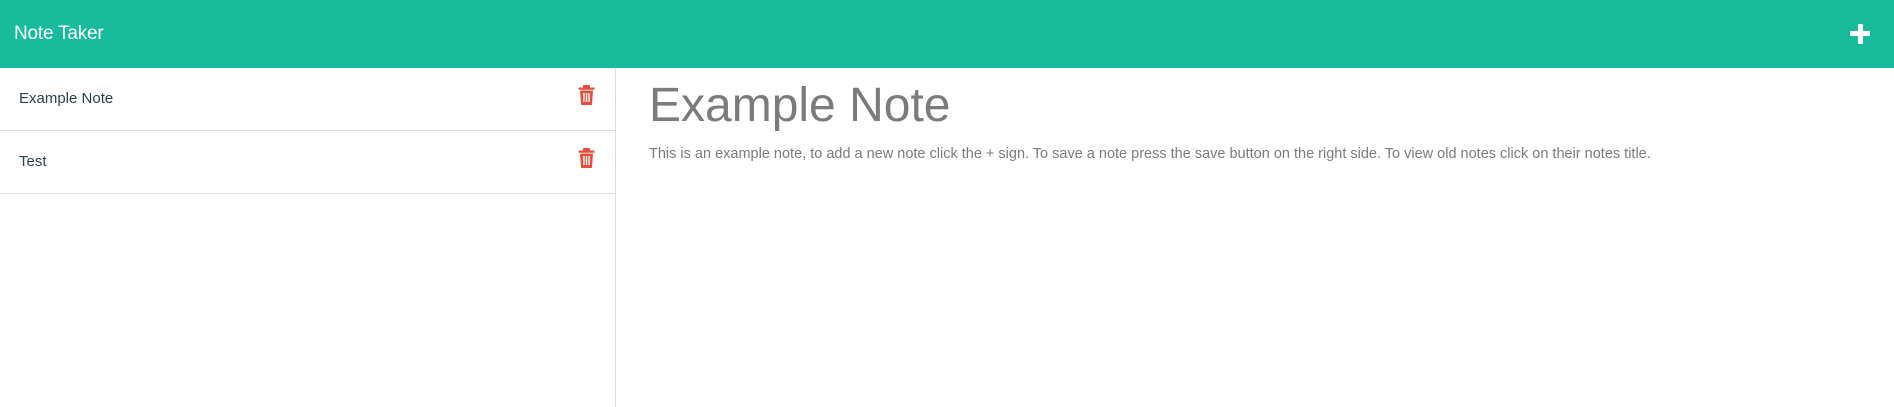 The width and height of the screenshot is (1894, 407). I want to click on note-title-label: Test, so click(33, 161).